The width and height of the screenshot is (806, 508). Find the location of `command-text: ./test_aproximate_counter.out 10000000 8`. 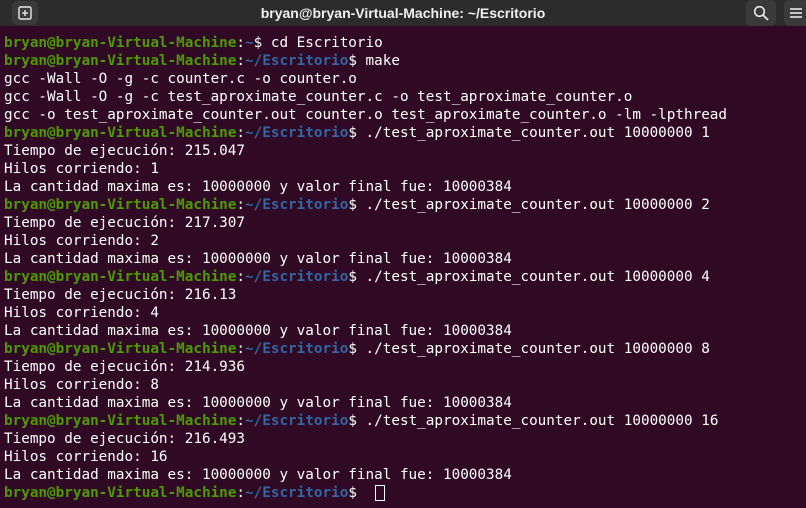

command-text: ./test_aproximate_counter.out 10000000 8 is located at coordinates (537, 349).